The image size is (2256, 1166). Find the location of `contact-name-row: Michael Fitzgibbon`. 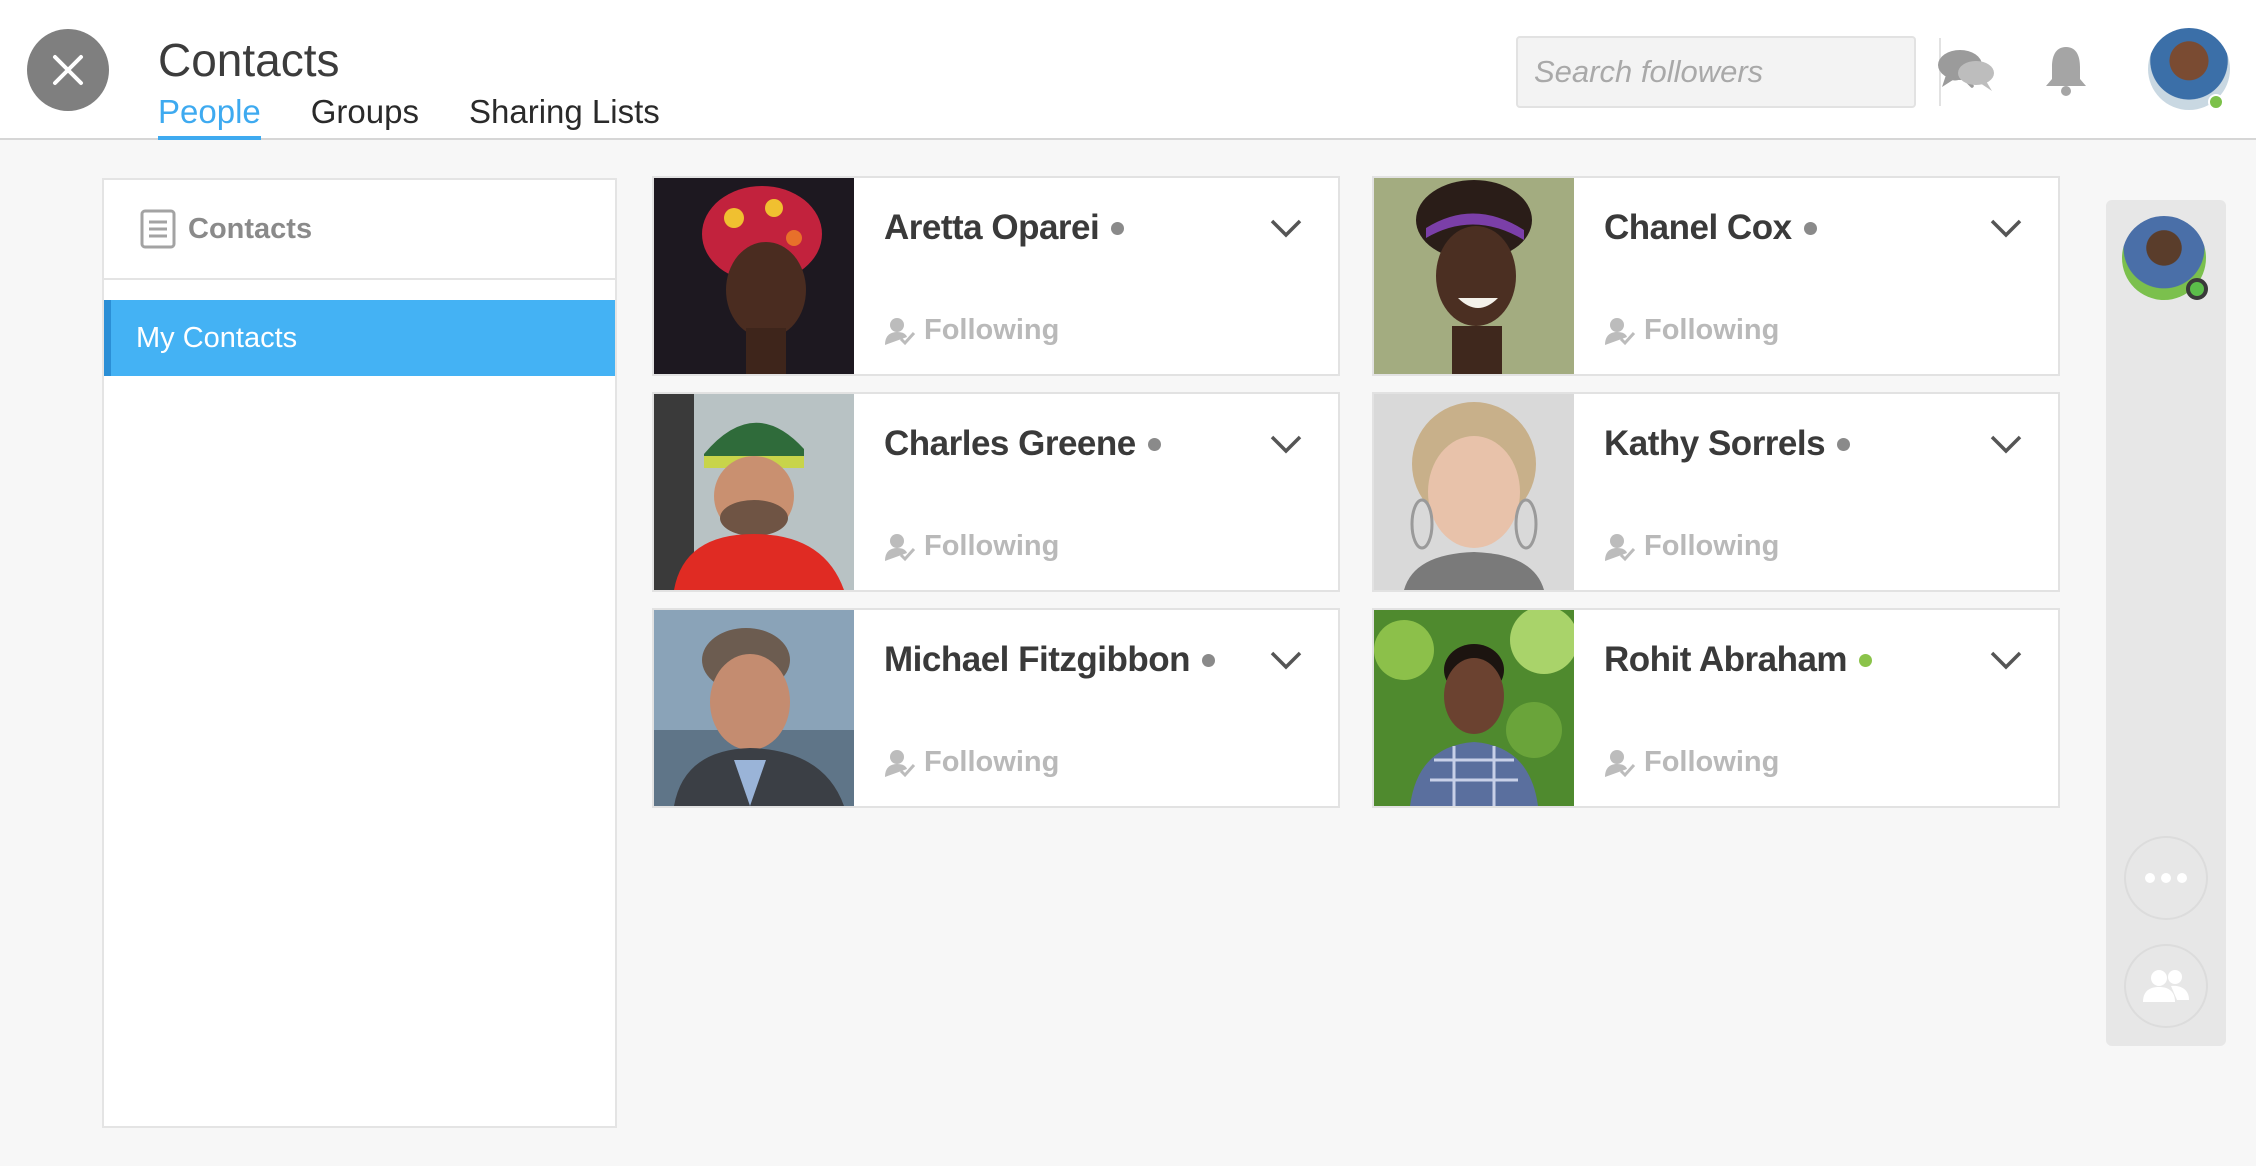

contact-name-row: Michael Fitzgibbon is located at coordinates (1049, 660).